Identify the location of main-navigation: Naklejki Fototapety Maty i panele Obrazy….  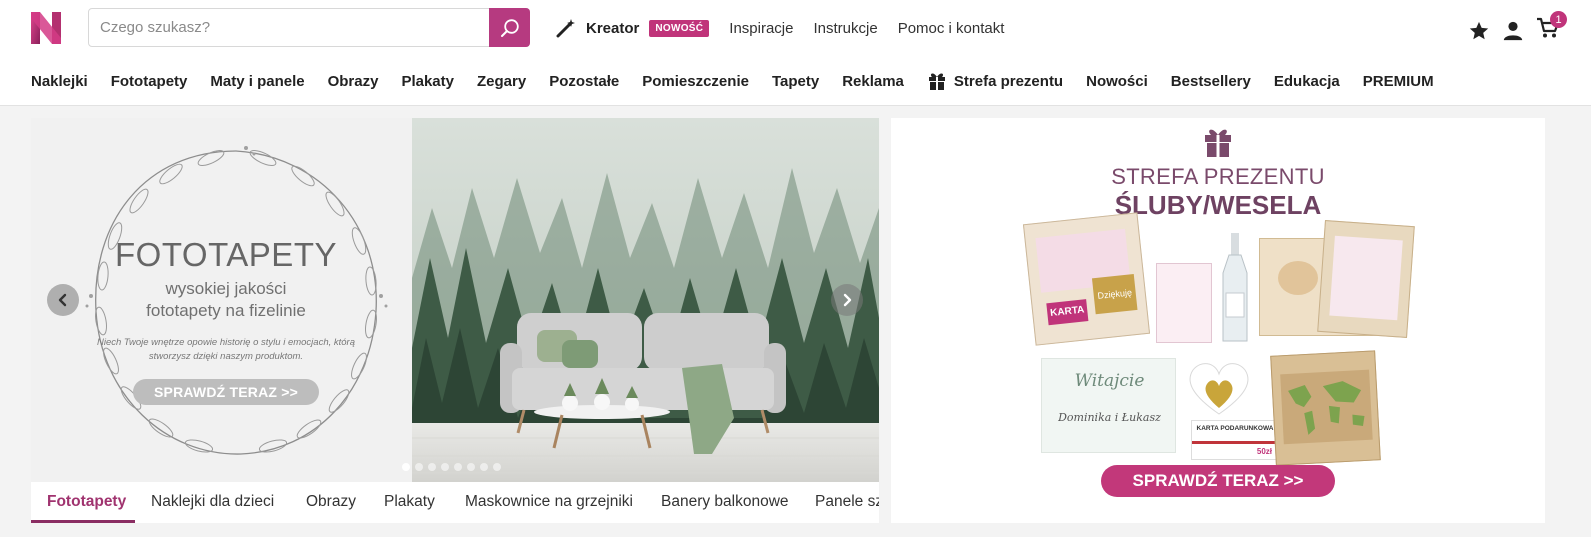
(732, 81).